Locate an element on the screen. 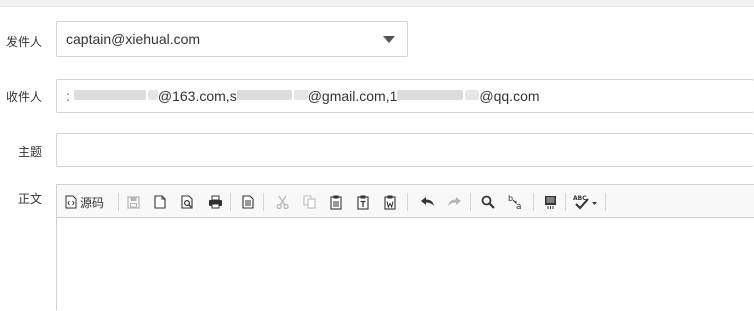 Image resolution: width=754 pixels, height=311 pixels. top-bar is located at coordinates (377, 3).